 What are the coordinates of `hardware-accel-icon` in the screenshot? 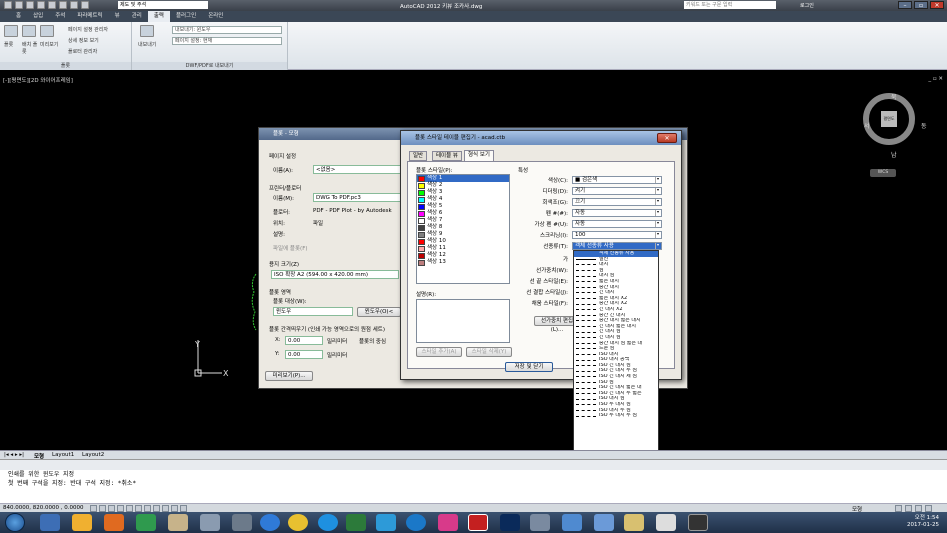 It's located at (918, 508).